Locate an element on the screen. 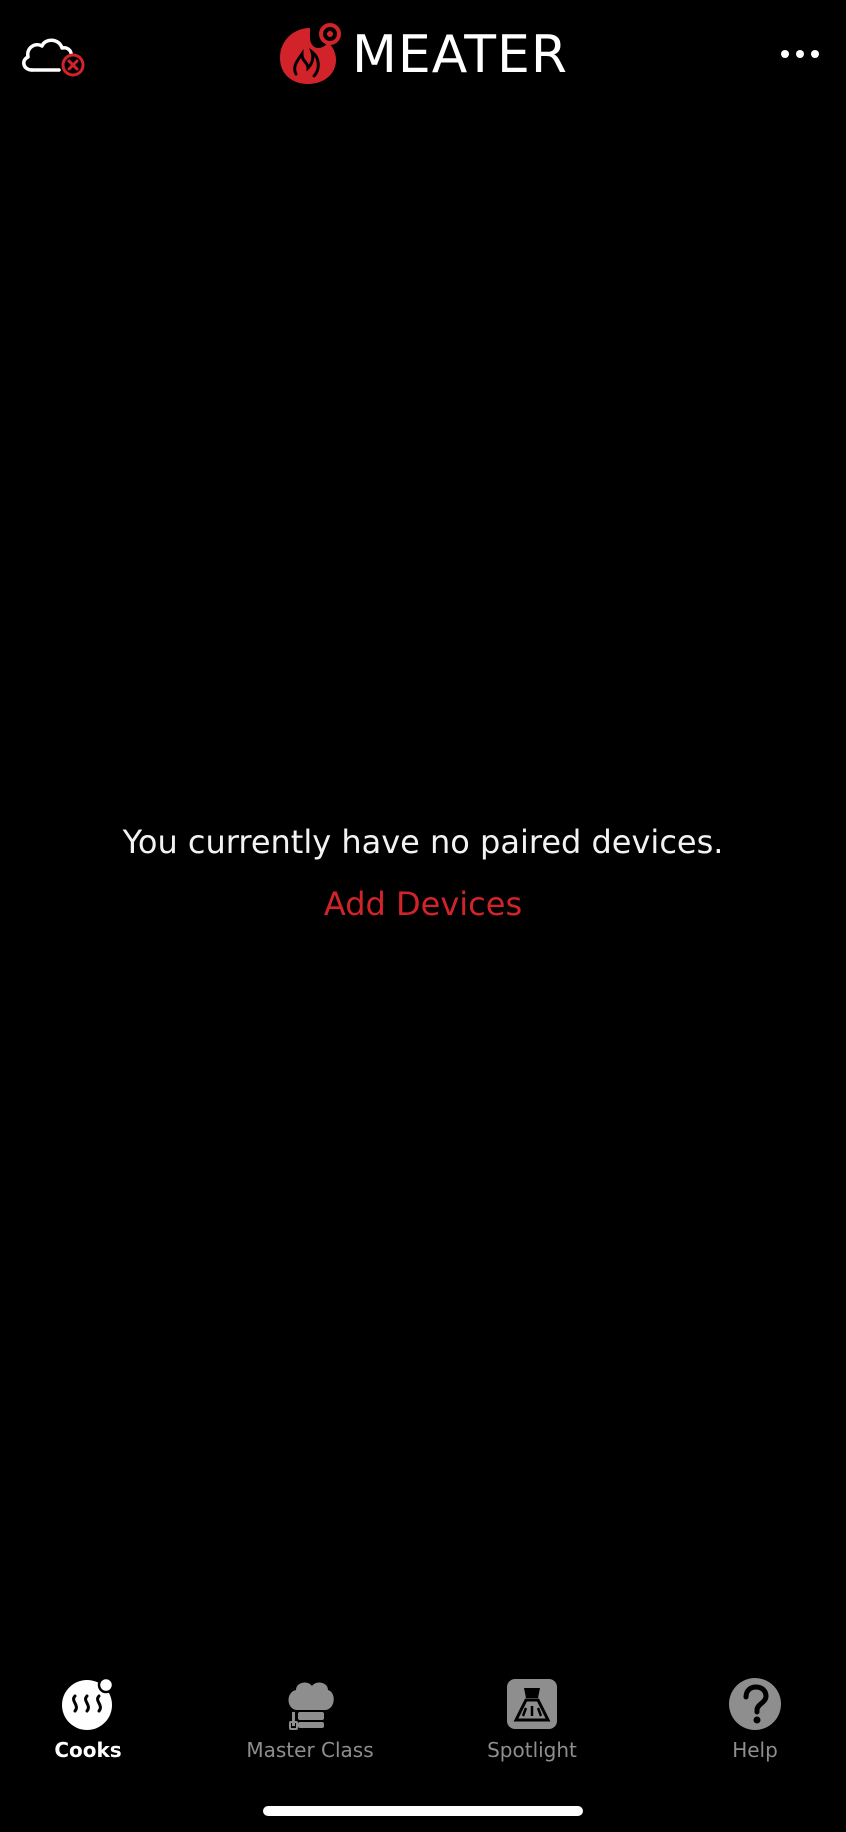 The width and height of the screenshot is (846, 1832). tab-spotlight: Spotlight is located at coordinates (532, 1715).